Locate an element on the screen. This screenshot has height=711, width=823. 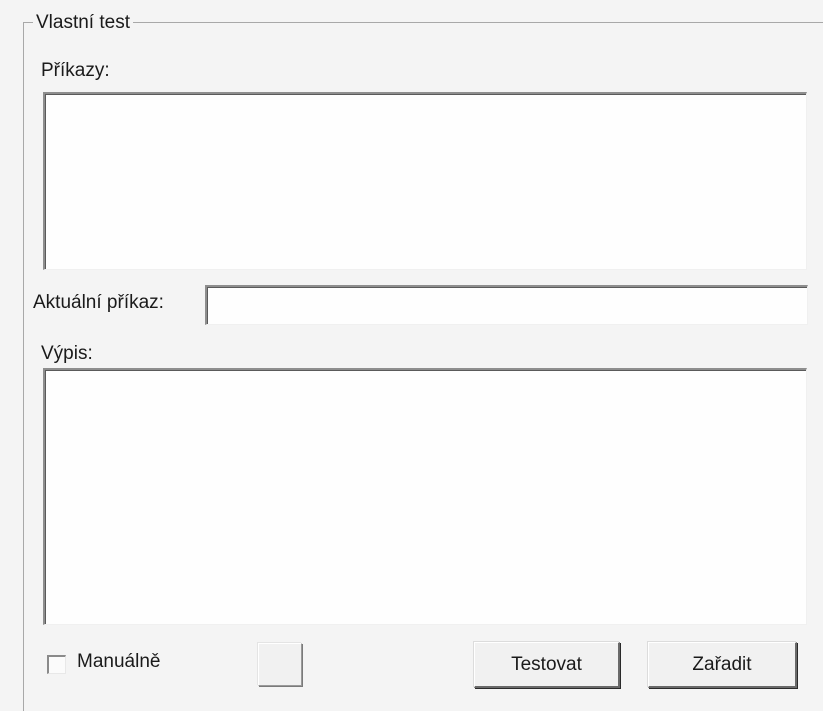
manual-checkbox-label: Manuálně is located at coordinates (118, 662).